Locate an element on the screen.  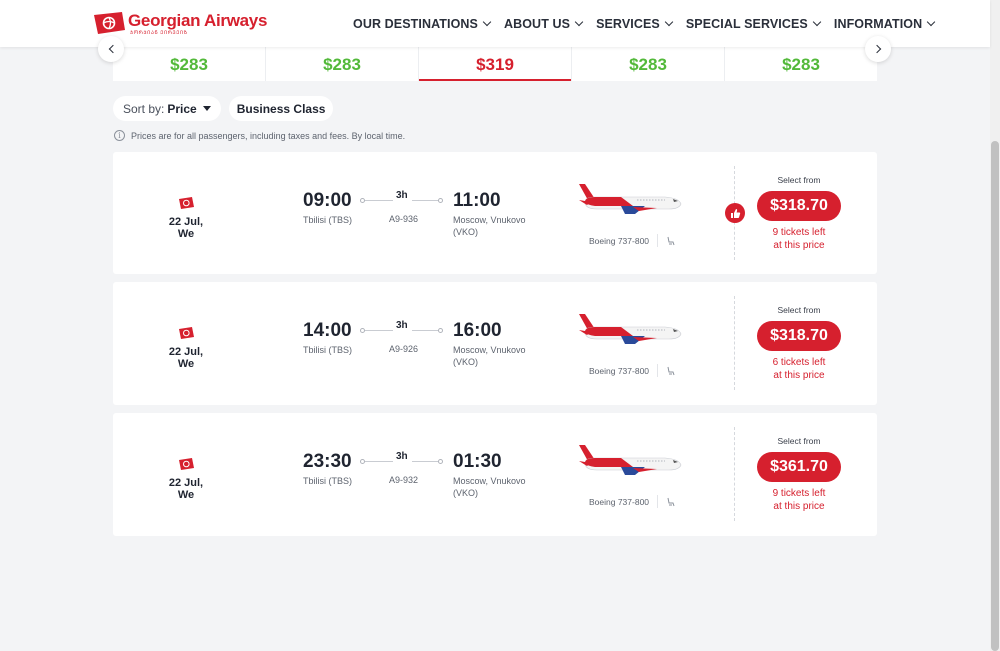
nav-label: SPECIAL SERVICES is located at coordinates (746, 24).